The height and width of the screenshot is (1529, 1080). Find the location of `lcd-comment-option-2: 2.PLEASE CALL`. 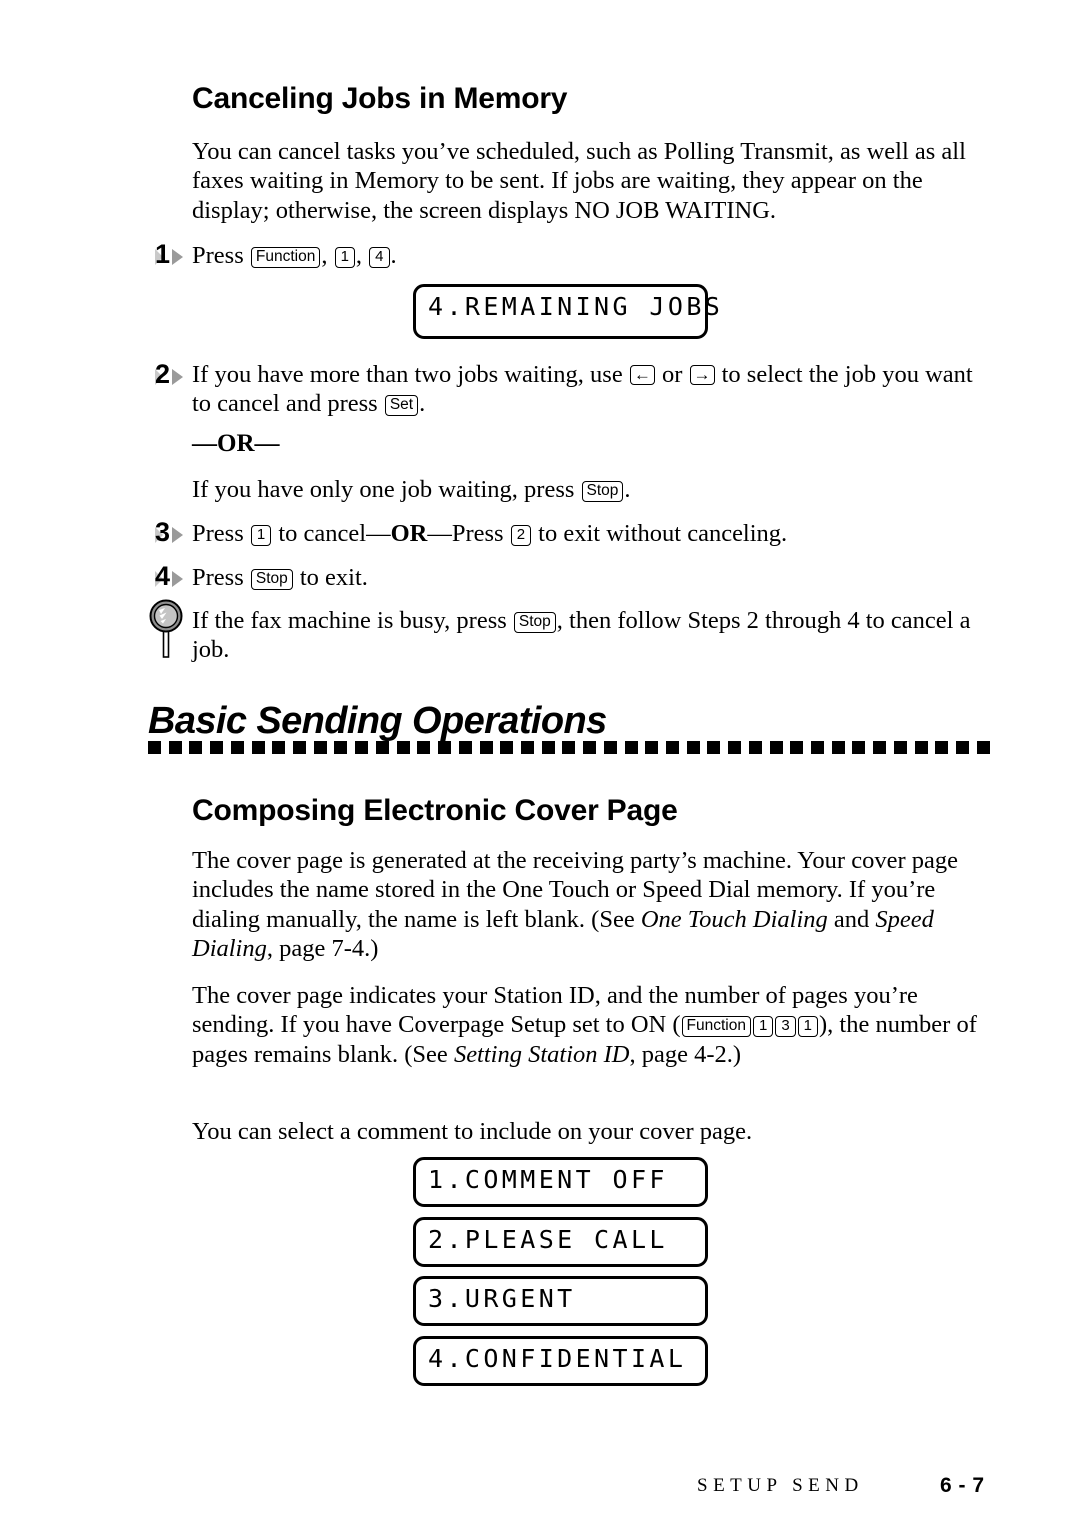

lcd-comment-option-2: 2.PLEASE CALL is located at coordinates (560, 1242).